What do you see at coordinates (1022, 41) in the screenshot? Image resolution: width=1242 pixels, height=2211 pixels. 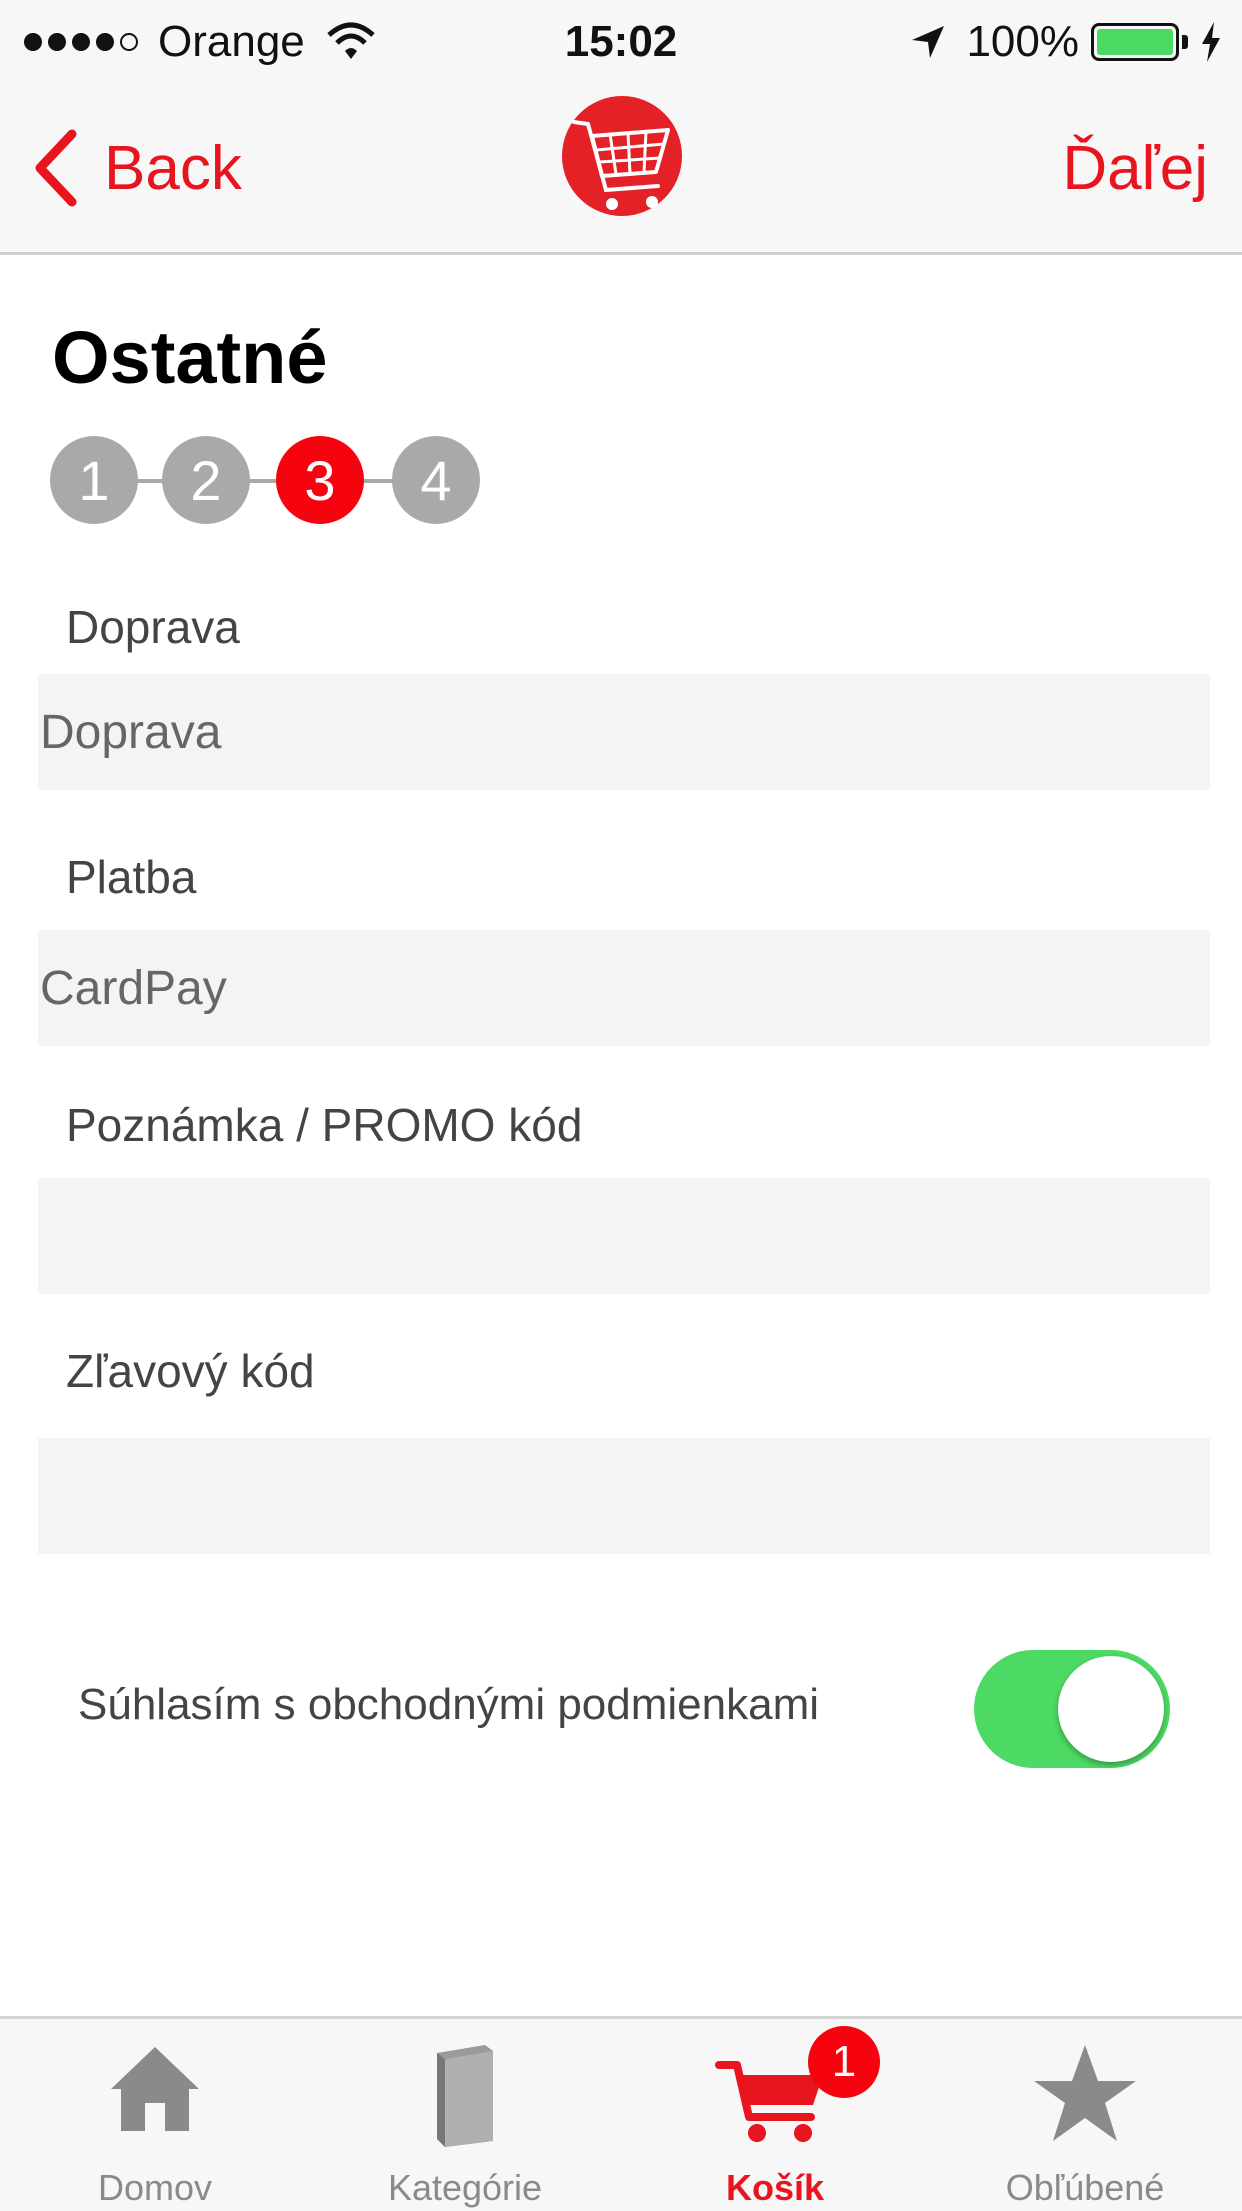 I see `battery-percent: 100%` at bounding box center [1022, 41].